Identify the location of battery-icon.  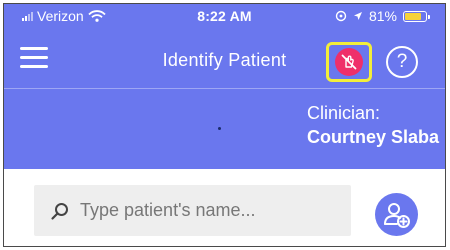
(416, 16).